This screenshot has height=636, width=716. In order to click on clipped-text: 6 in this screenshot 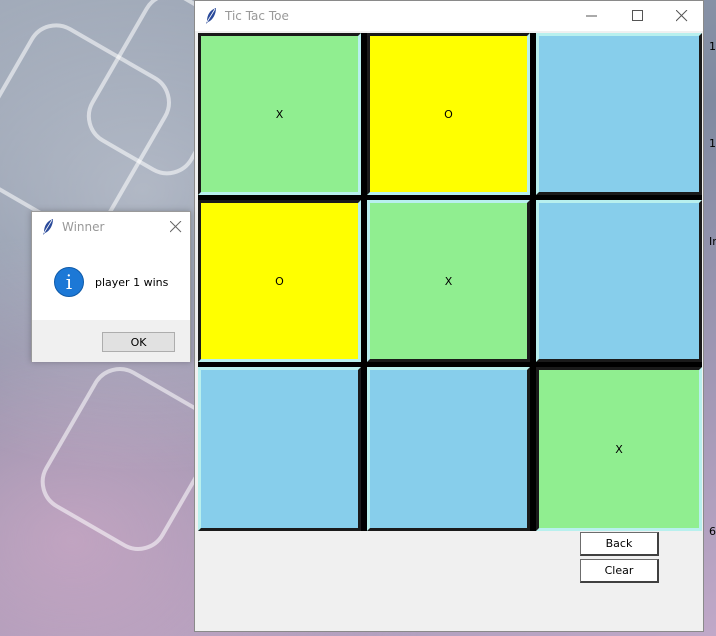, I will do `click(712, 531)`.